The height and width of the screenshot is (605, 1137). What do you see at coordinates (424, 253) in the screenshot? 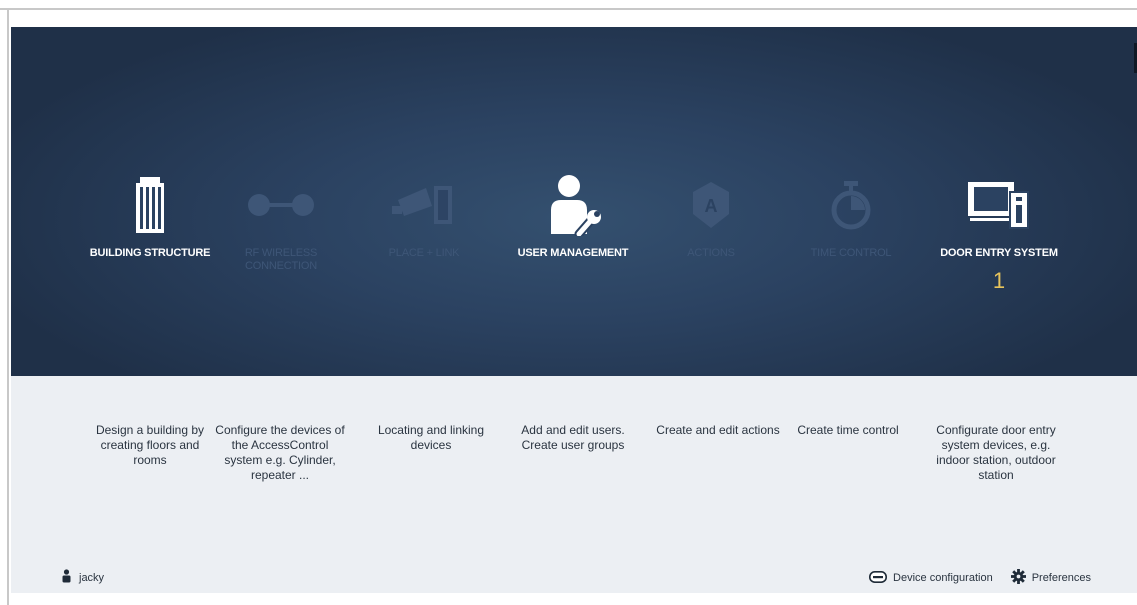
I see `tile-label: PLACE + LINK` at bounding box center [424, 253].